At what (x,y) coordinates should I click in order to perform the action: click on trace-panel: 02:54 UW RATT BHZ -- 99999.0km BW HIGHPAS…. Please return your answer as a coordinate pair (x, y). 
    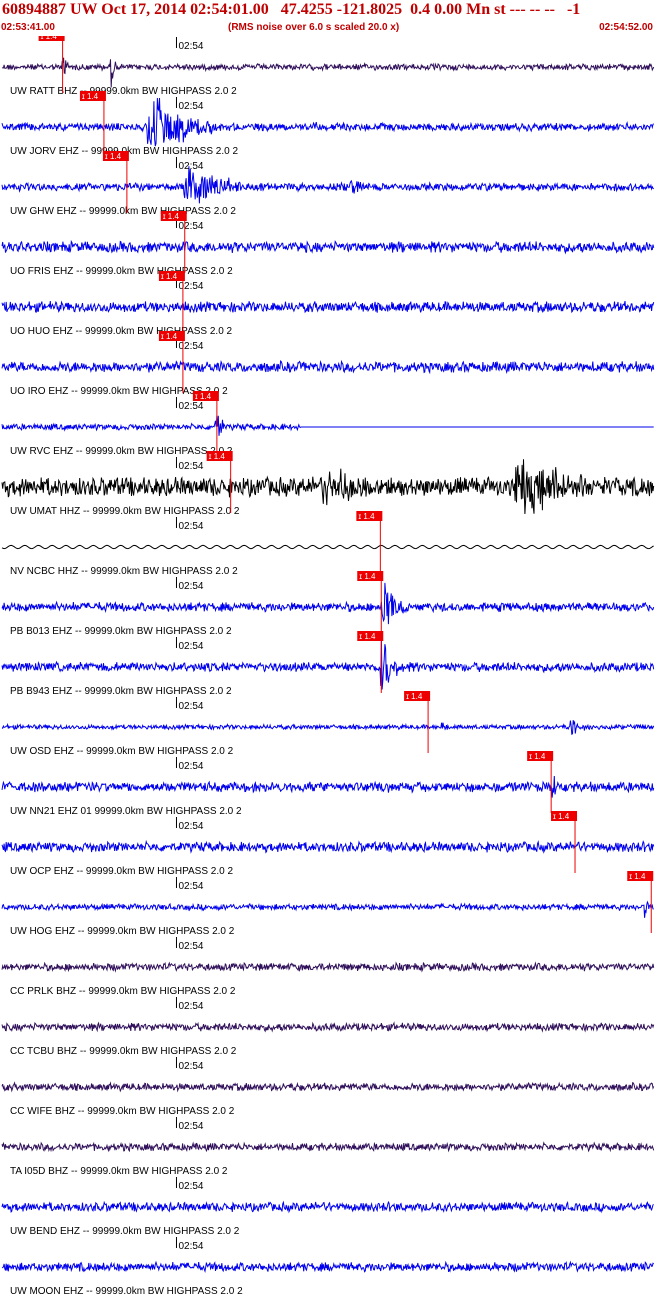
    Looking at the image, I should click on (328, 66).